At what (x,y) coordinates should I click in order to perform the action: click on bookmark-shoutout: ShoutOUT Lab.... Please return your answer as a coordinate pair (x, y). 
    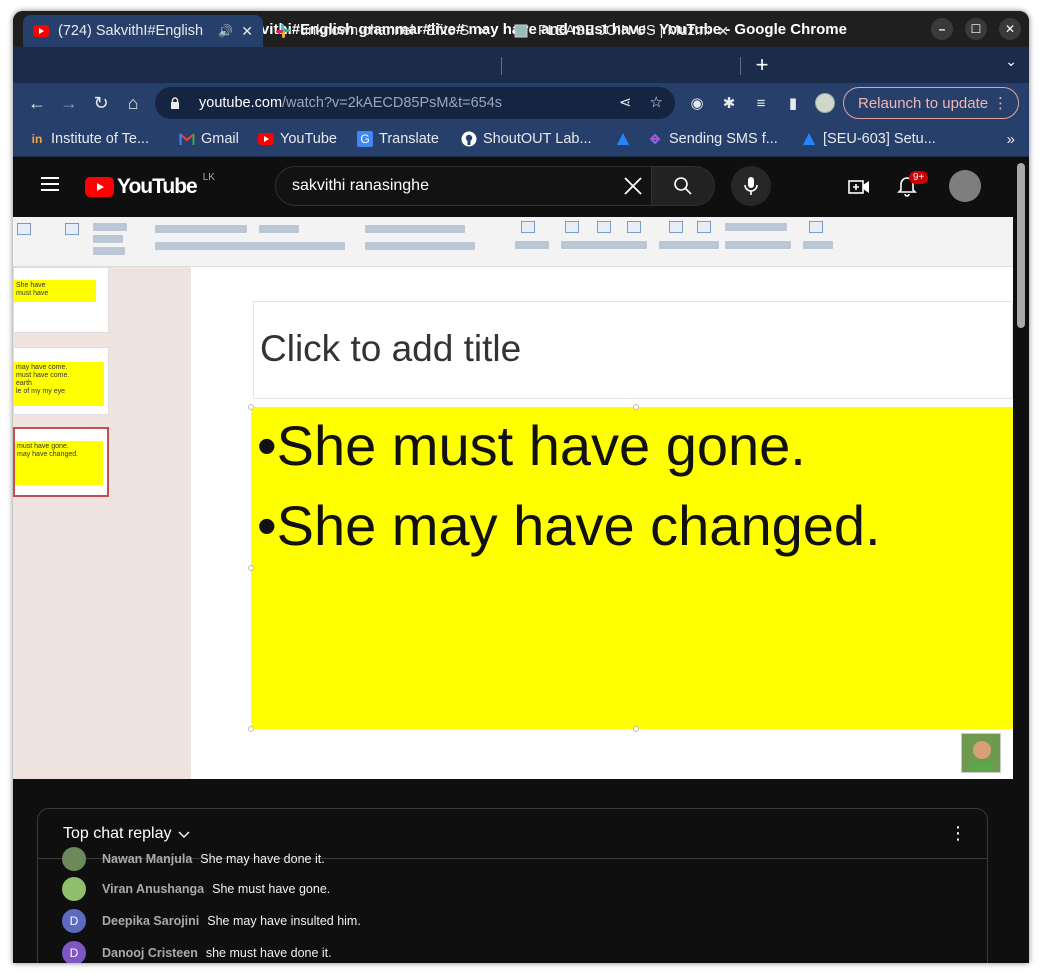
    Looking at the image, I should click on (526, 139).